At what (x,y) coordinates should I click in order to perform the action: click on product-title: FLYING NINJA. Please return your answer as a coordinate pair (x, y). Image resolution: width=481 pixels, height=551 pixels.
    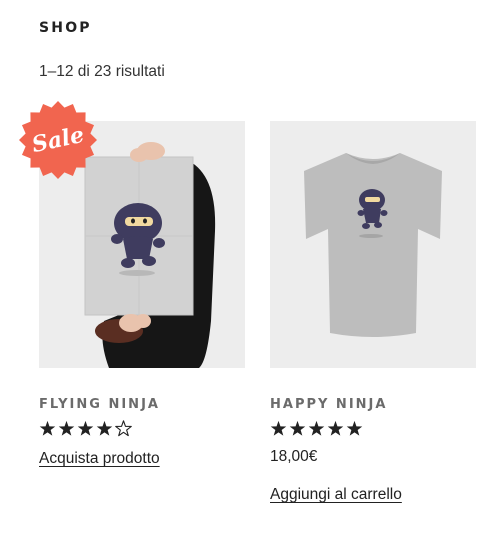
    Looking at the image, I should click on (142, 404).